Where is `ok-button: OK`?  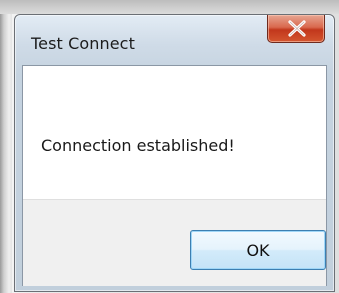
ok-button: OK is located at coordinates (258, 250).